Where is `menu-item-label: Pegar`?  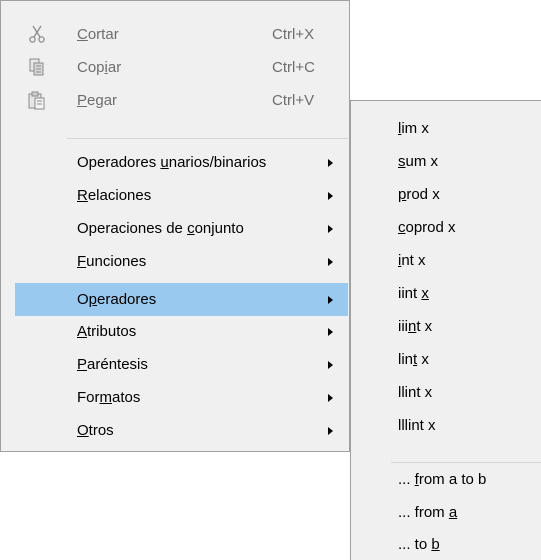
menu-item-label: Pegar is located at coordinates (97, 100).